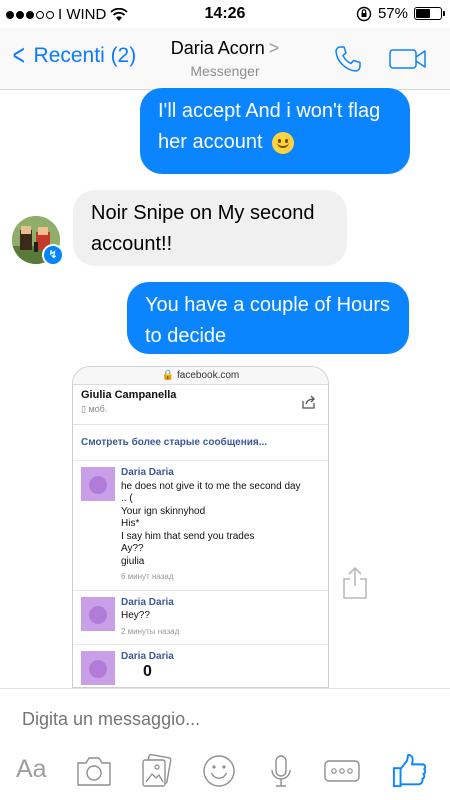 The width and height of the screenshot is (450, 800). Describe the element at coordinates (274, 48) in the screenshot. I see `chevron-right-icon: >` at that location.